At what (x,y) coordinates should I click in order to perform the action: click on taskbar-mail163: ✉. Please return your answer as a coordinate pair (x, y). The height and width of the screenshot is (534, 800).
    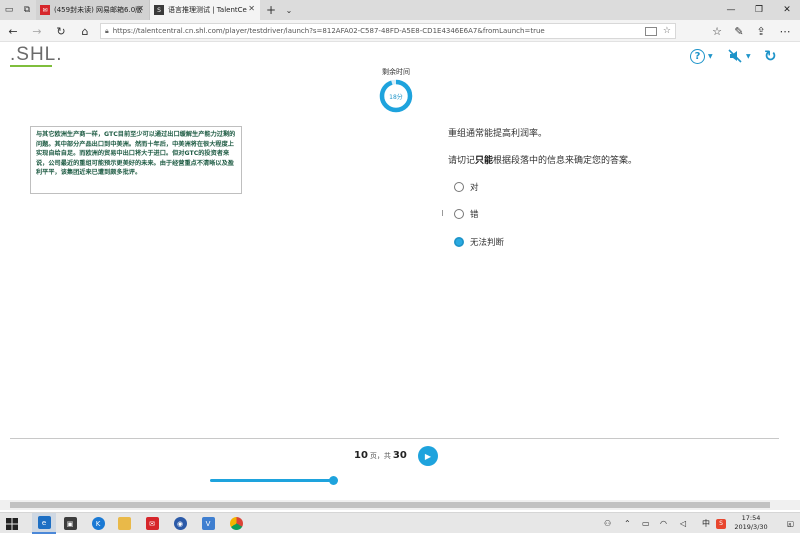
    Looking at the image, I should click on (152, 523).